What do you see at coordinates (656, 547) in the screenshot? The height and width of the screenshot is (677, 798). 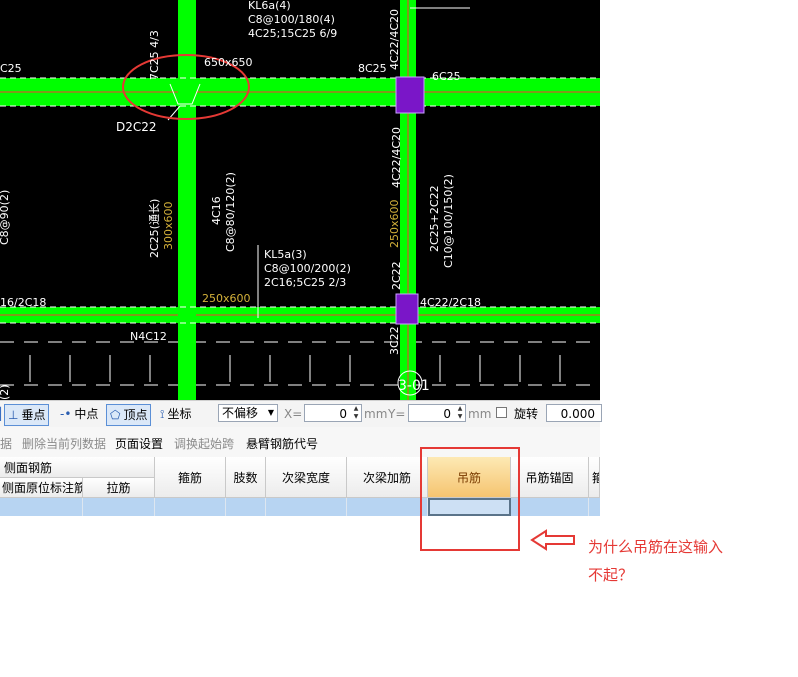 I see `annotation-line1: 为什么吊筋在这输入` at bounding box center [656, 547].